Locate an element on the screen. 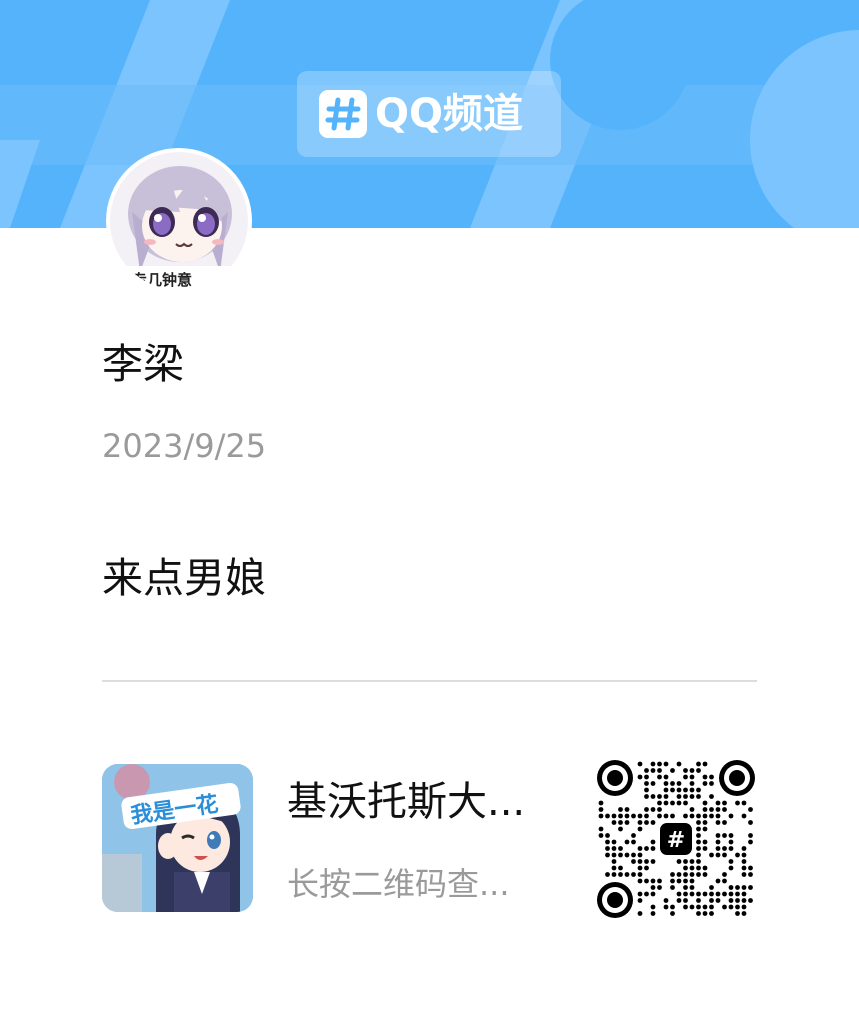  avatar-anime-girl-image: 专几钟意 is located at coordinates (179, 221).